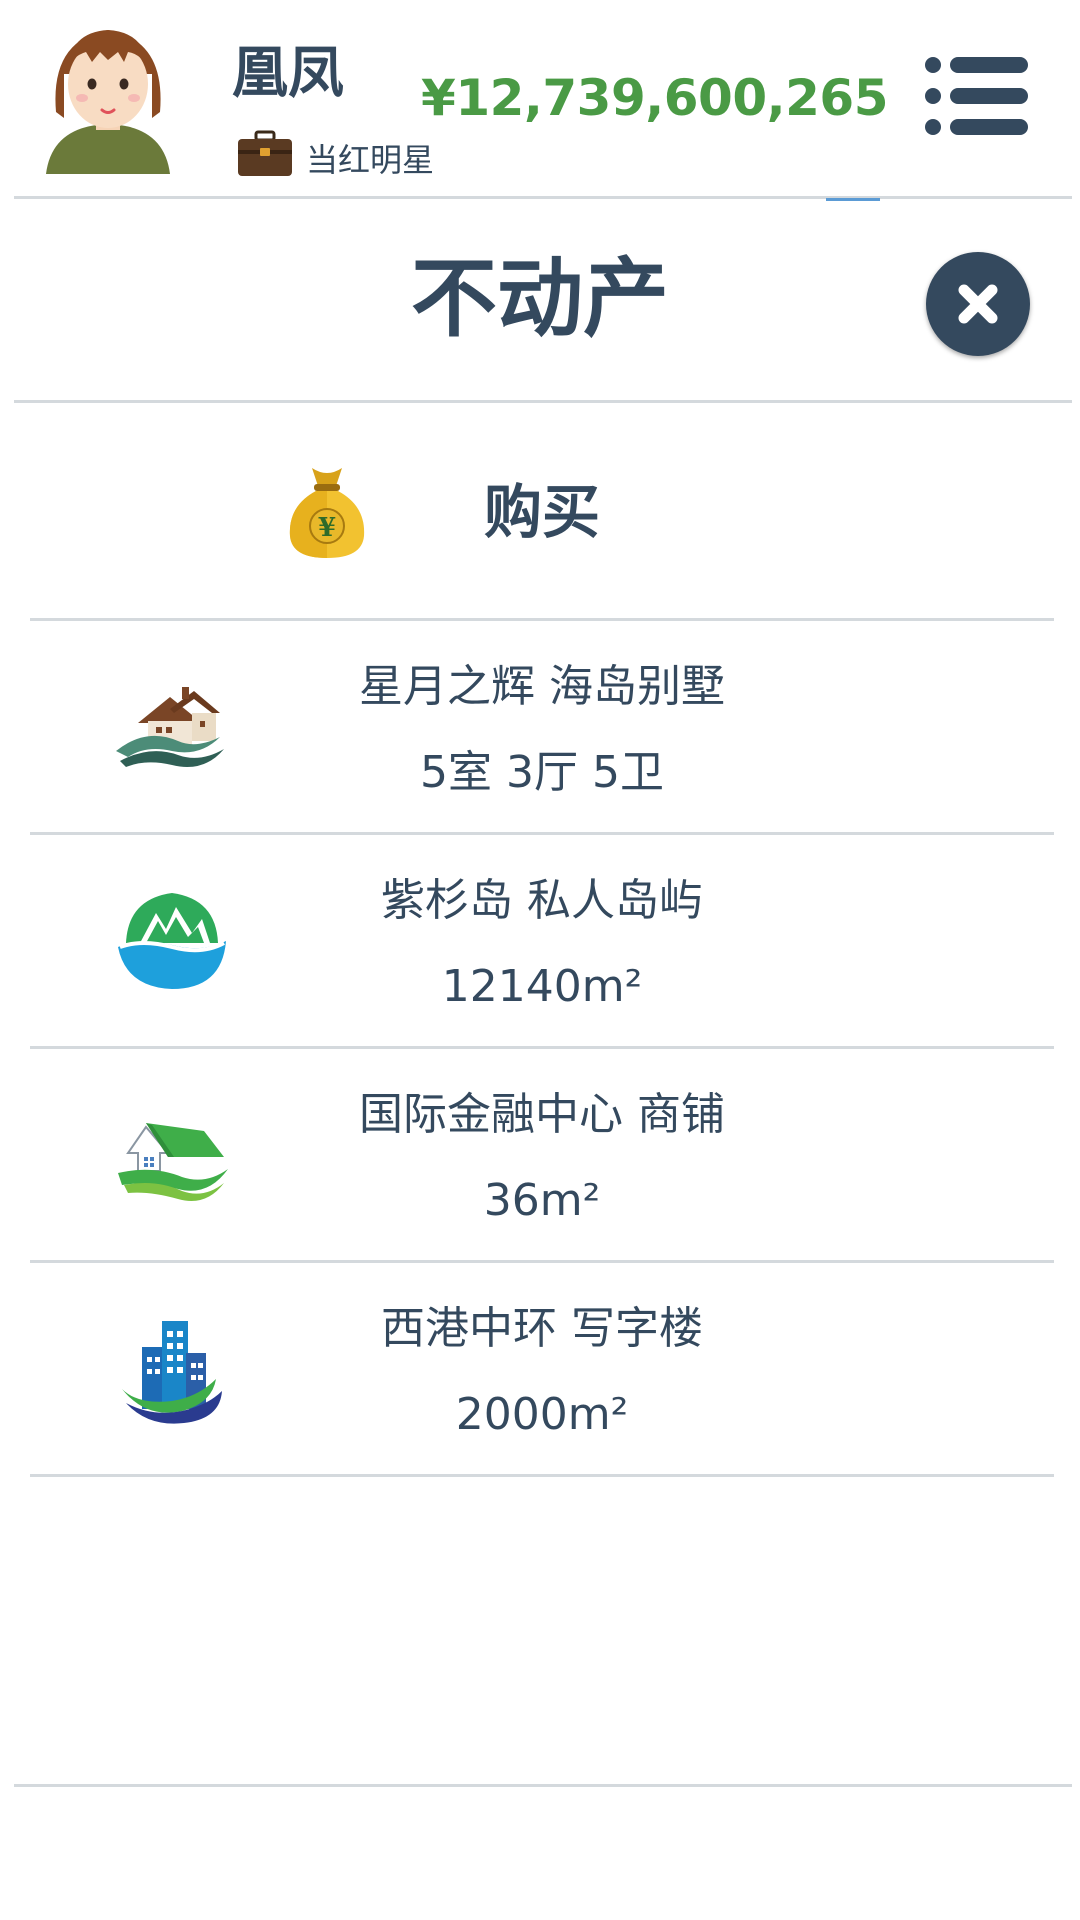 Image resolution: width=1080 pixels, height=1920 pixels. Describe the element at coordinates (543, 401) in the screenshot. I see `title-divider` at that location.